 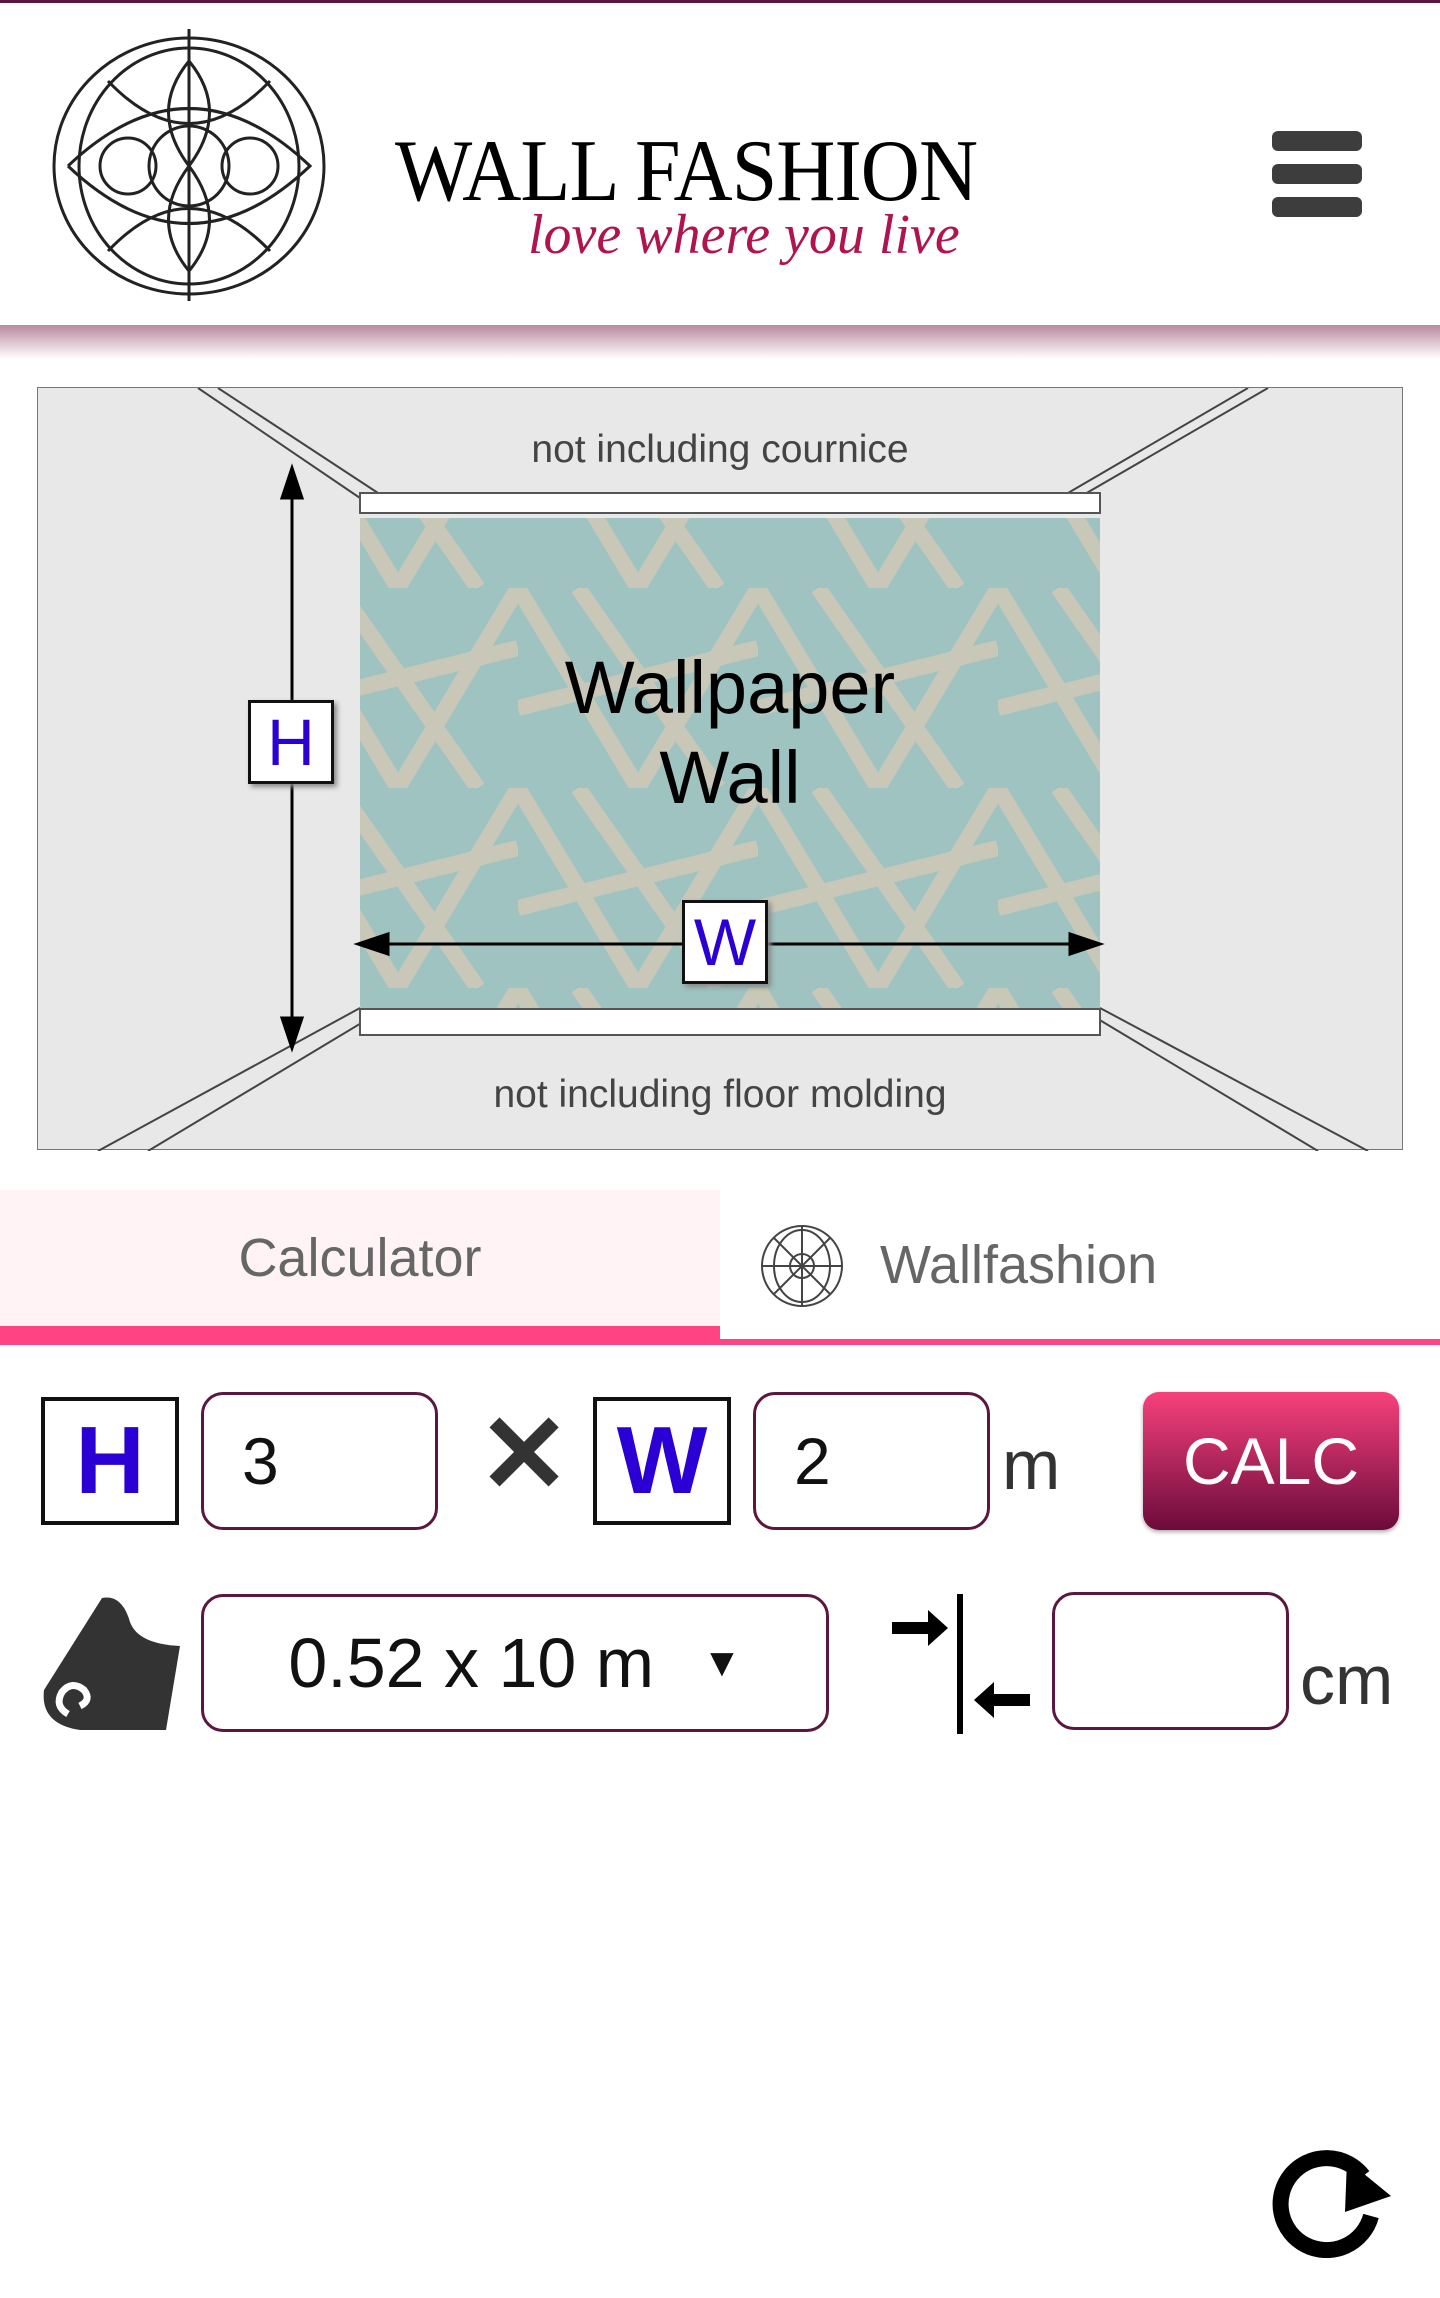 What do you see at coordinates (662, 1461) in the screenshot?
I see `width-label: W` at bounding box center [662, 1461].